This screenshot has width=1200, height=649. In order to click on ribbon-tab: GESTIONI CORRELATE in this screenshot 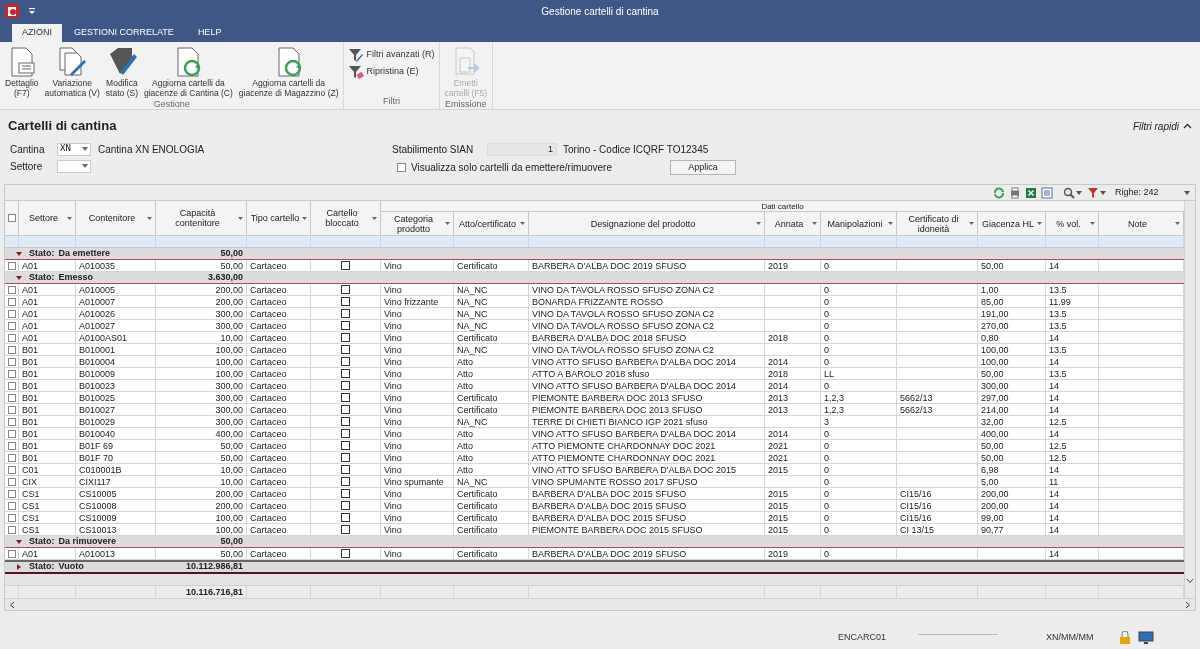, I will do `click(124, 33)`.